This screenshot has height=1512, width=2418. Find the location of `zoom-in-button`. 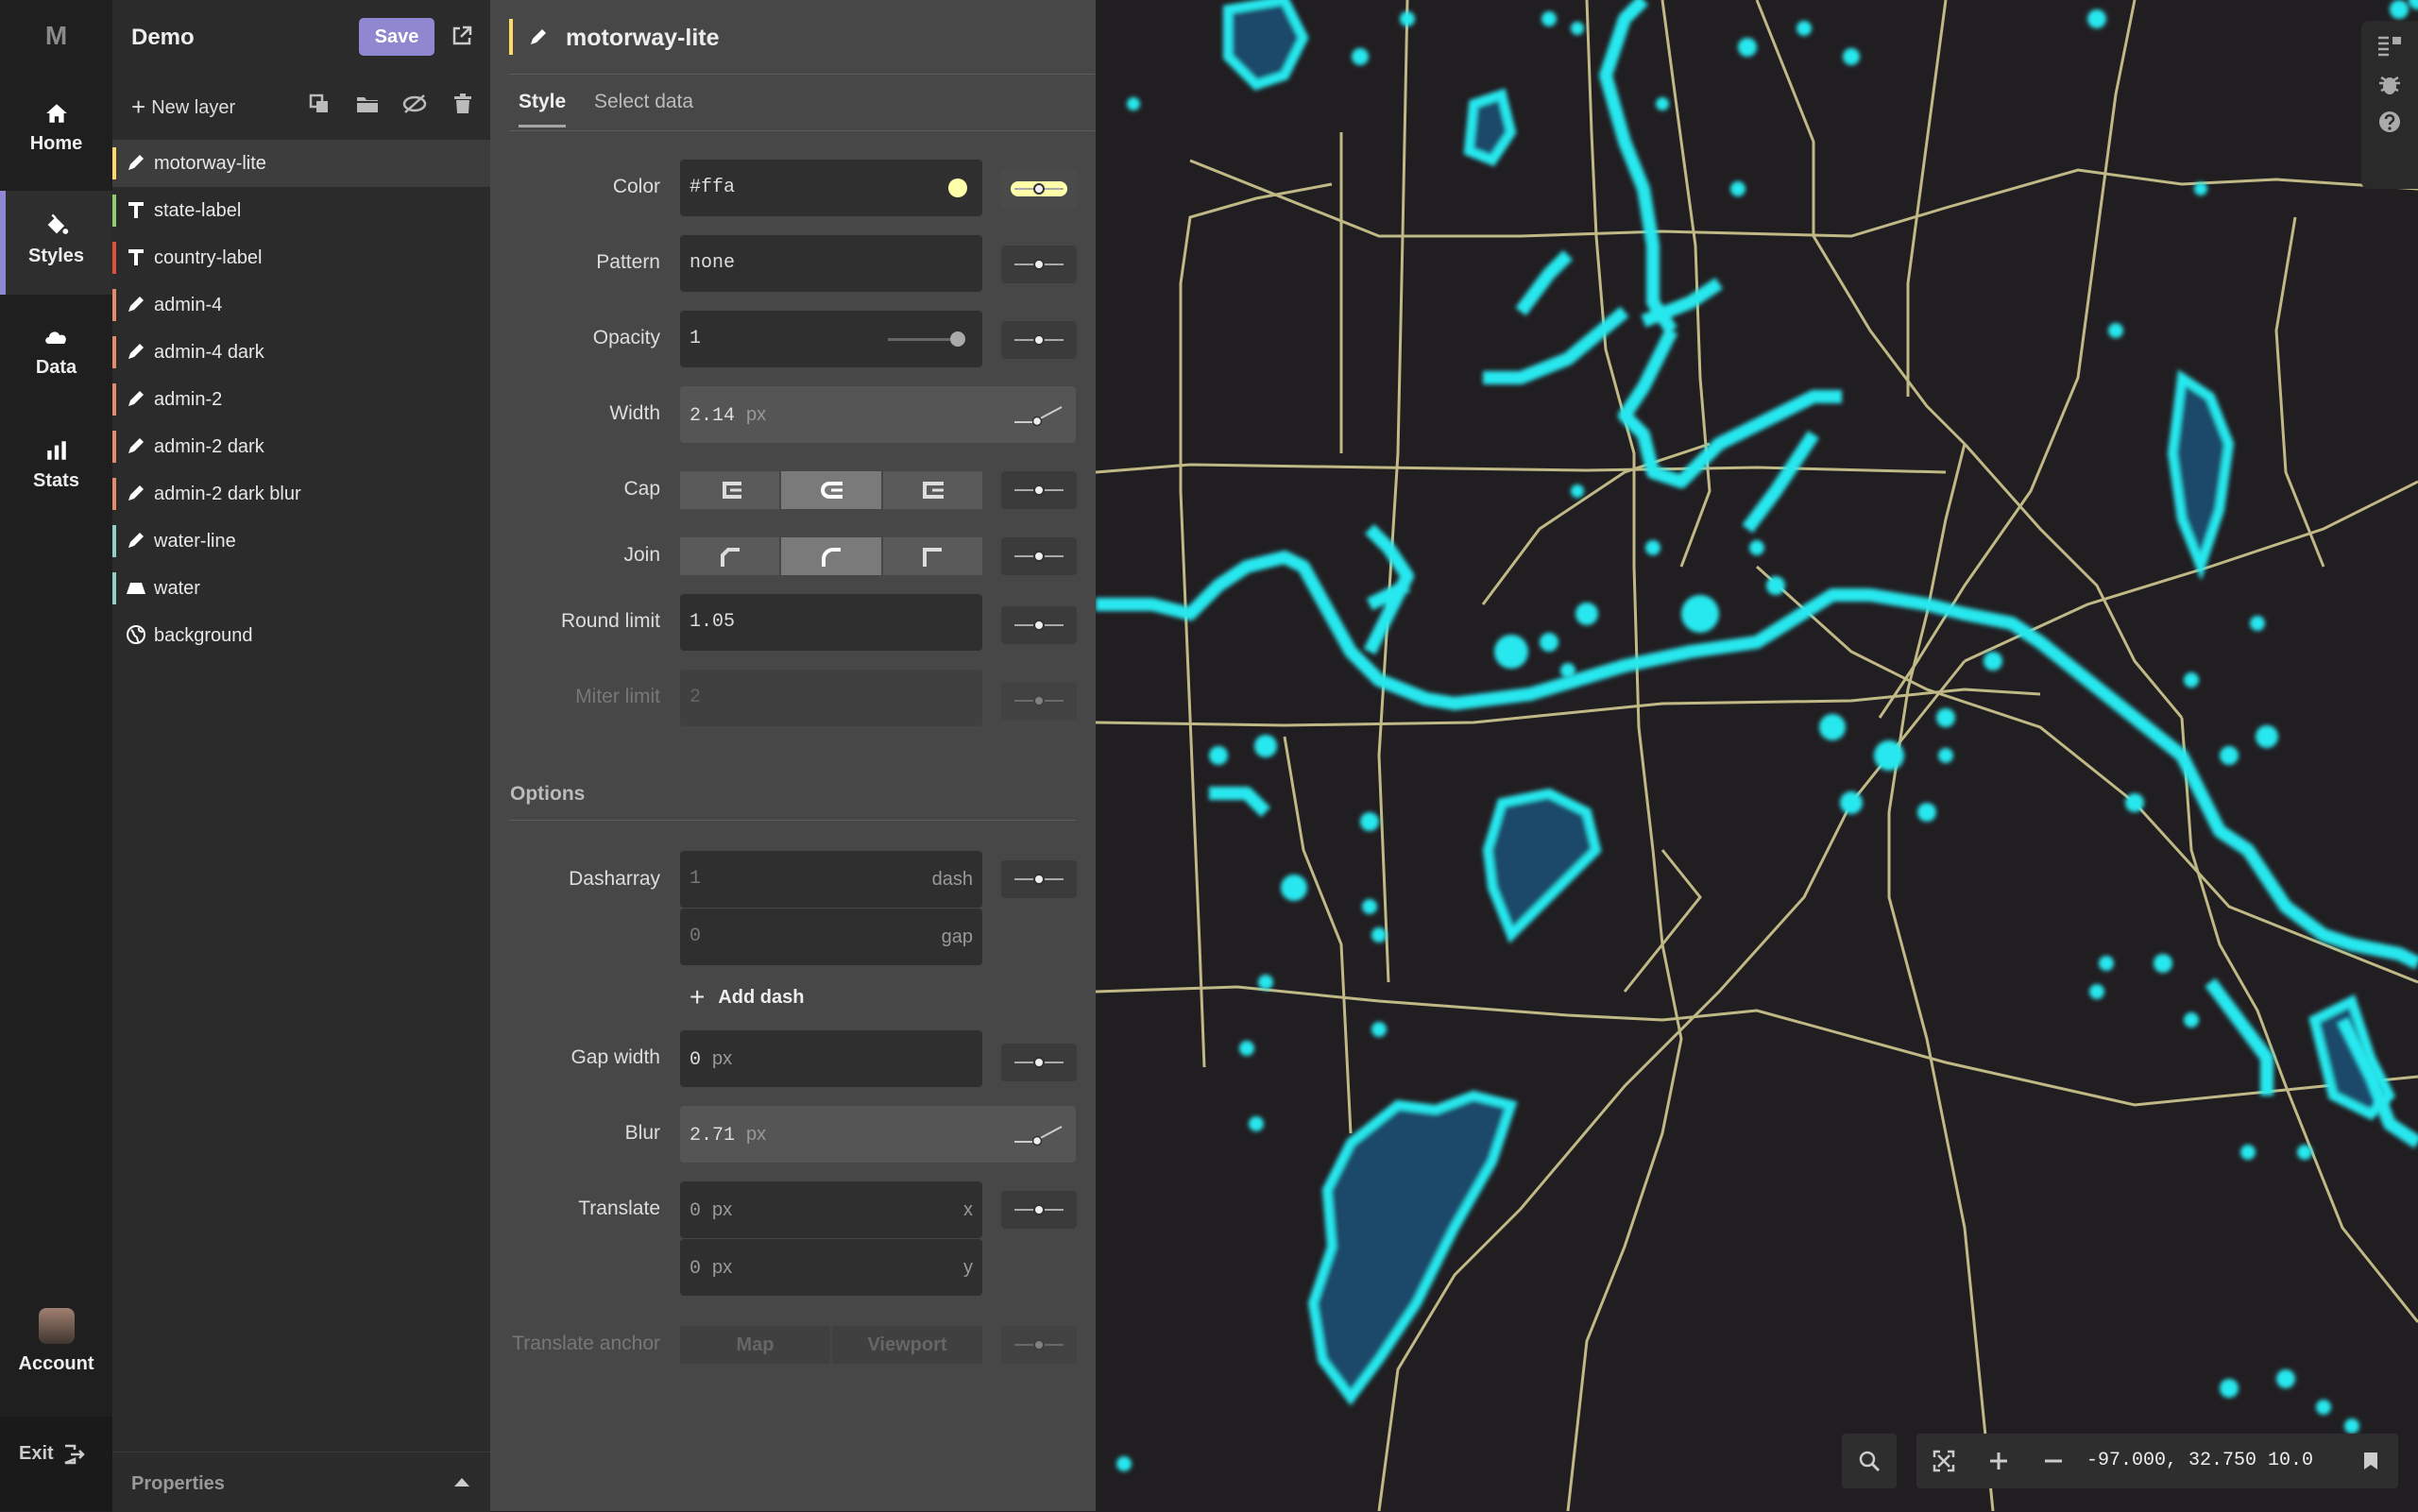

zoom-in-button is located at coordinates (1998, 1461).